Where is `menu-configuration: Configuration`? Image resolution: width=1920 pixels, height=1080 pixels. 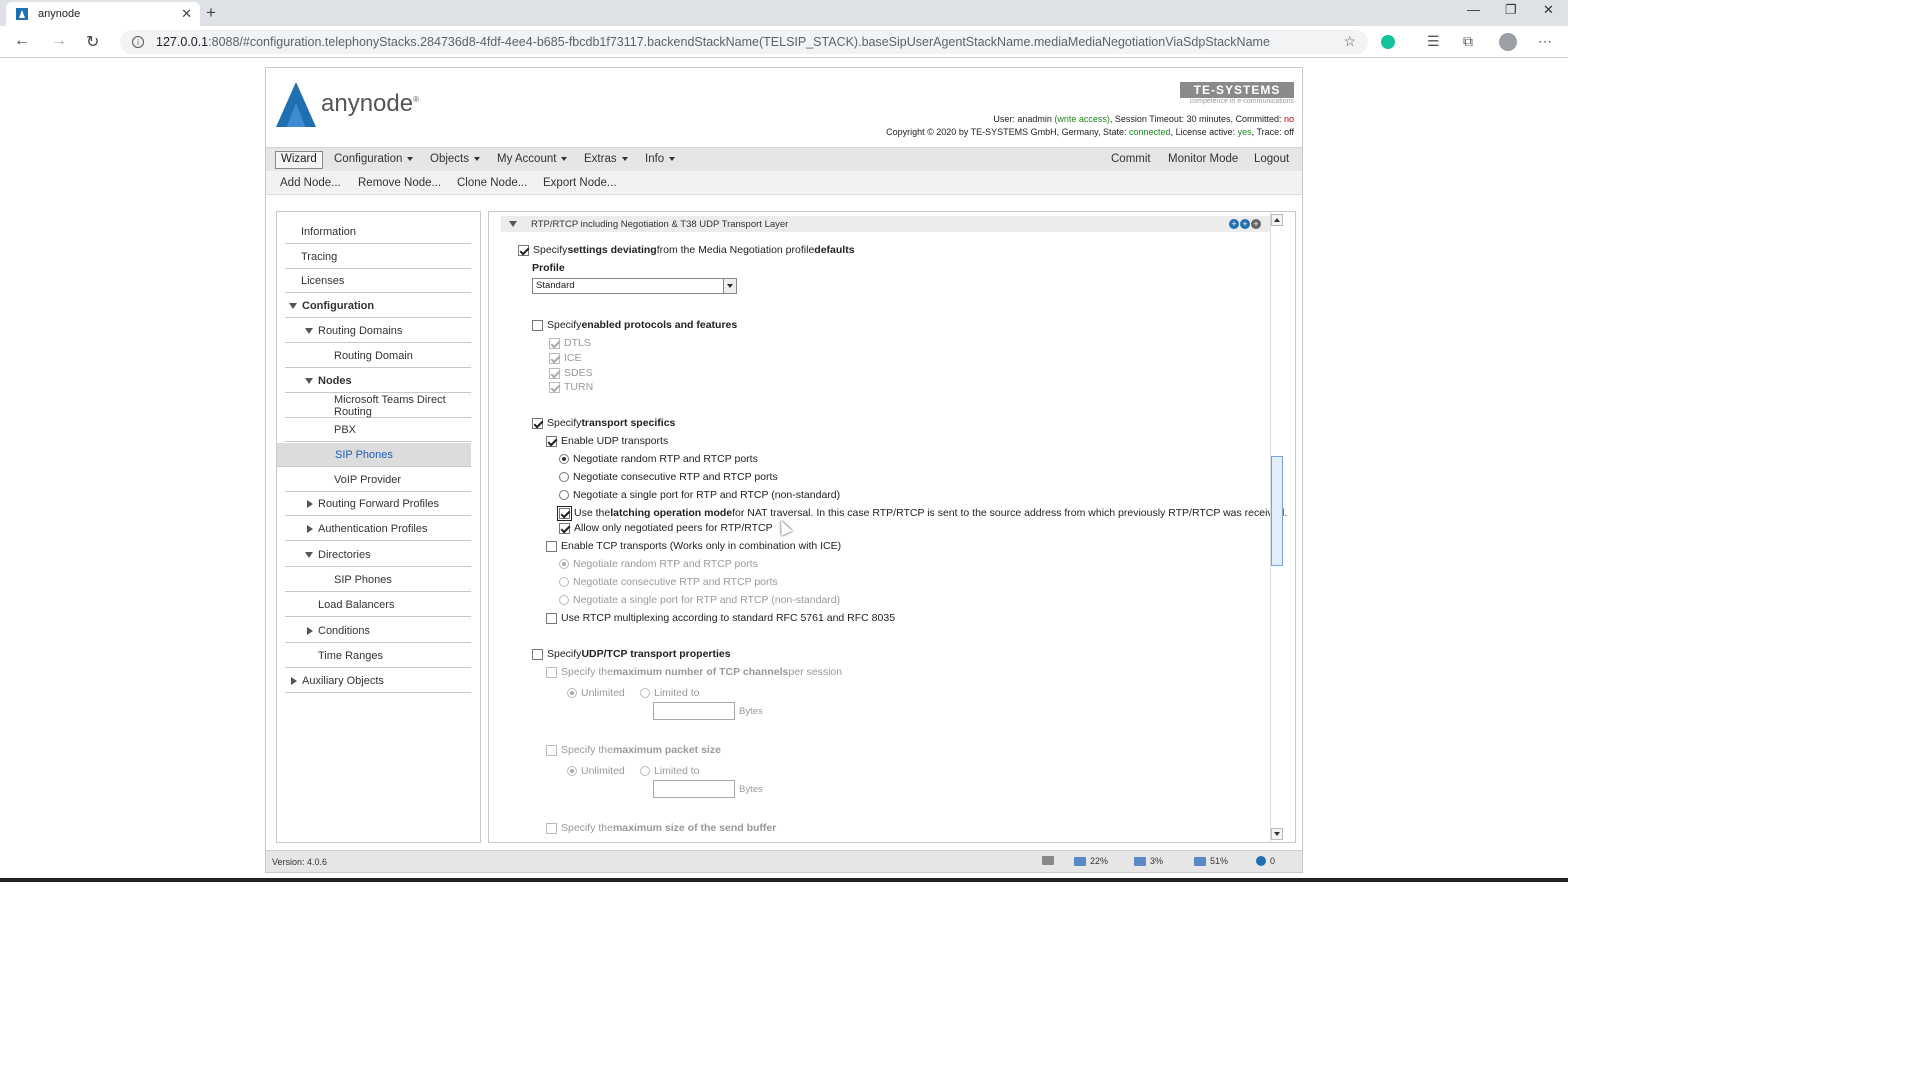 menu-configuration: Configuration is located at coordinates (374, 159).